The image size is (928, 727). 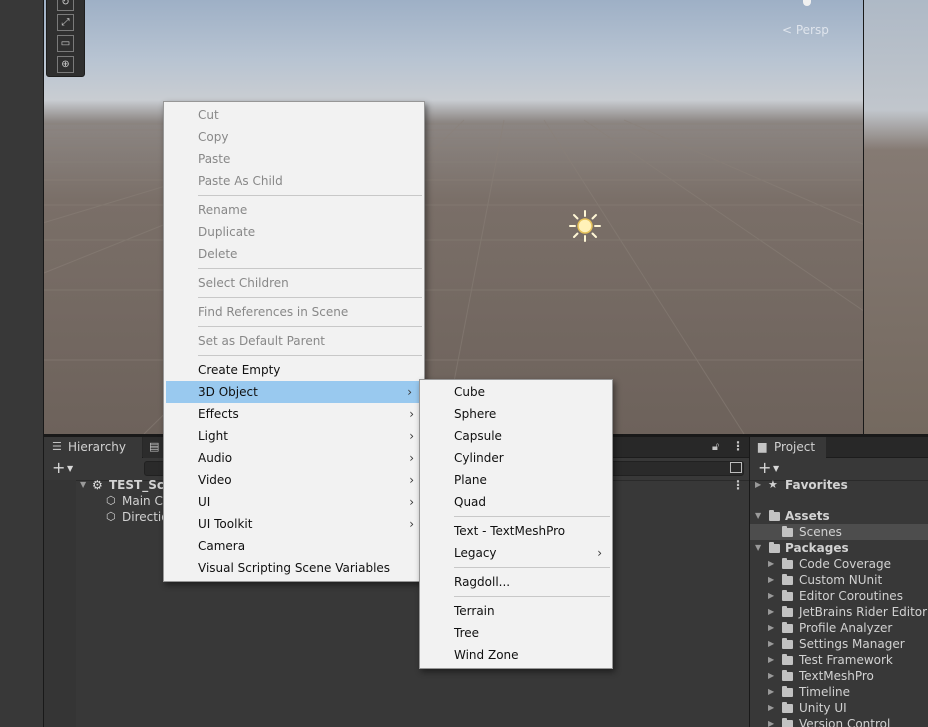 What do you see at coordinates (294, 232) in the screenshot?
I see `menu-item-duplicate: Duplicate` at bounding box center [294, 232].